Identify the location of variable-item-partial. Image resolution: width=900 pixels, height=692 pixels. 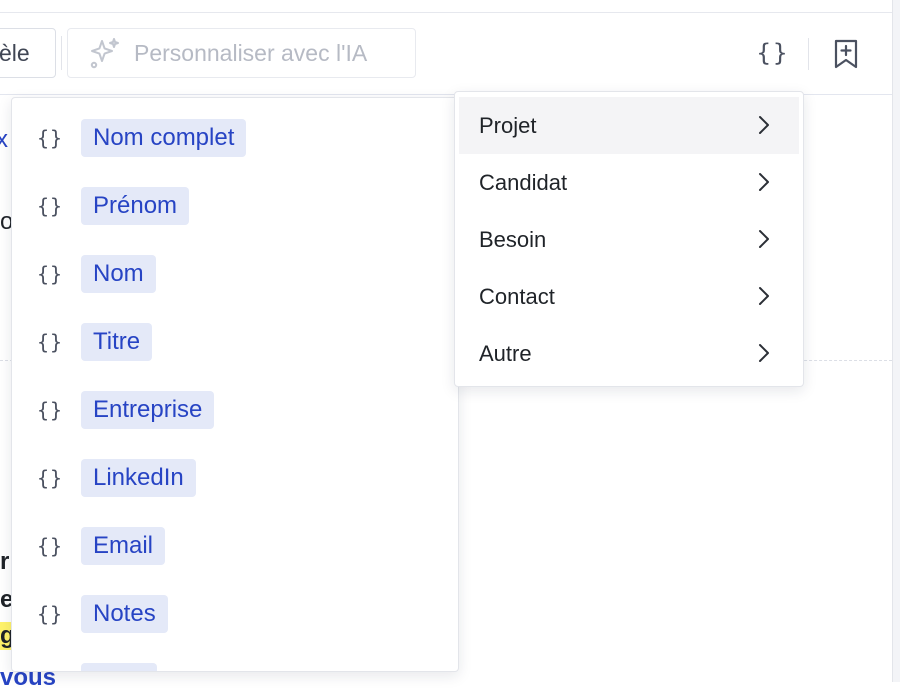
(235, 666).